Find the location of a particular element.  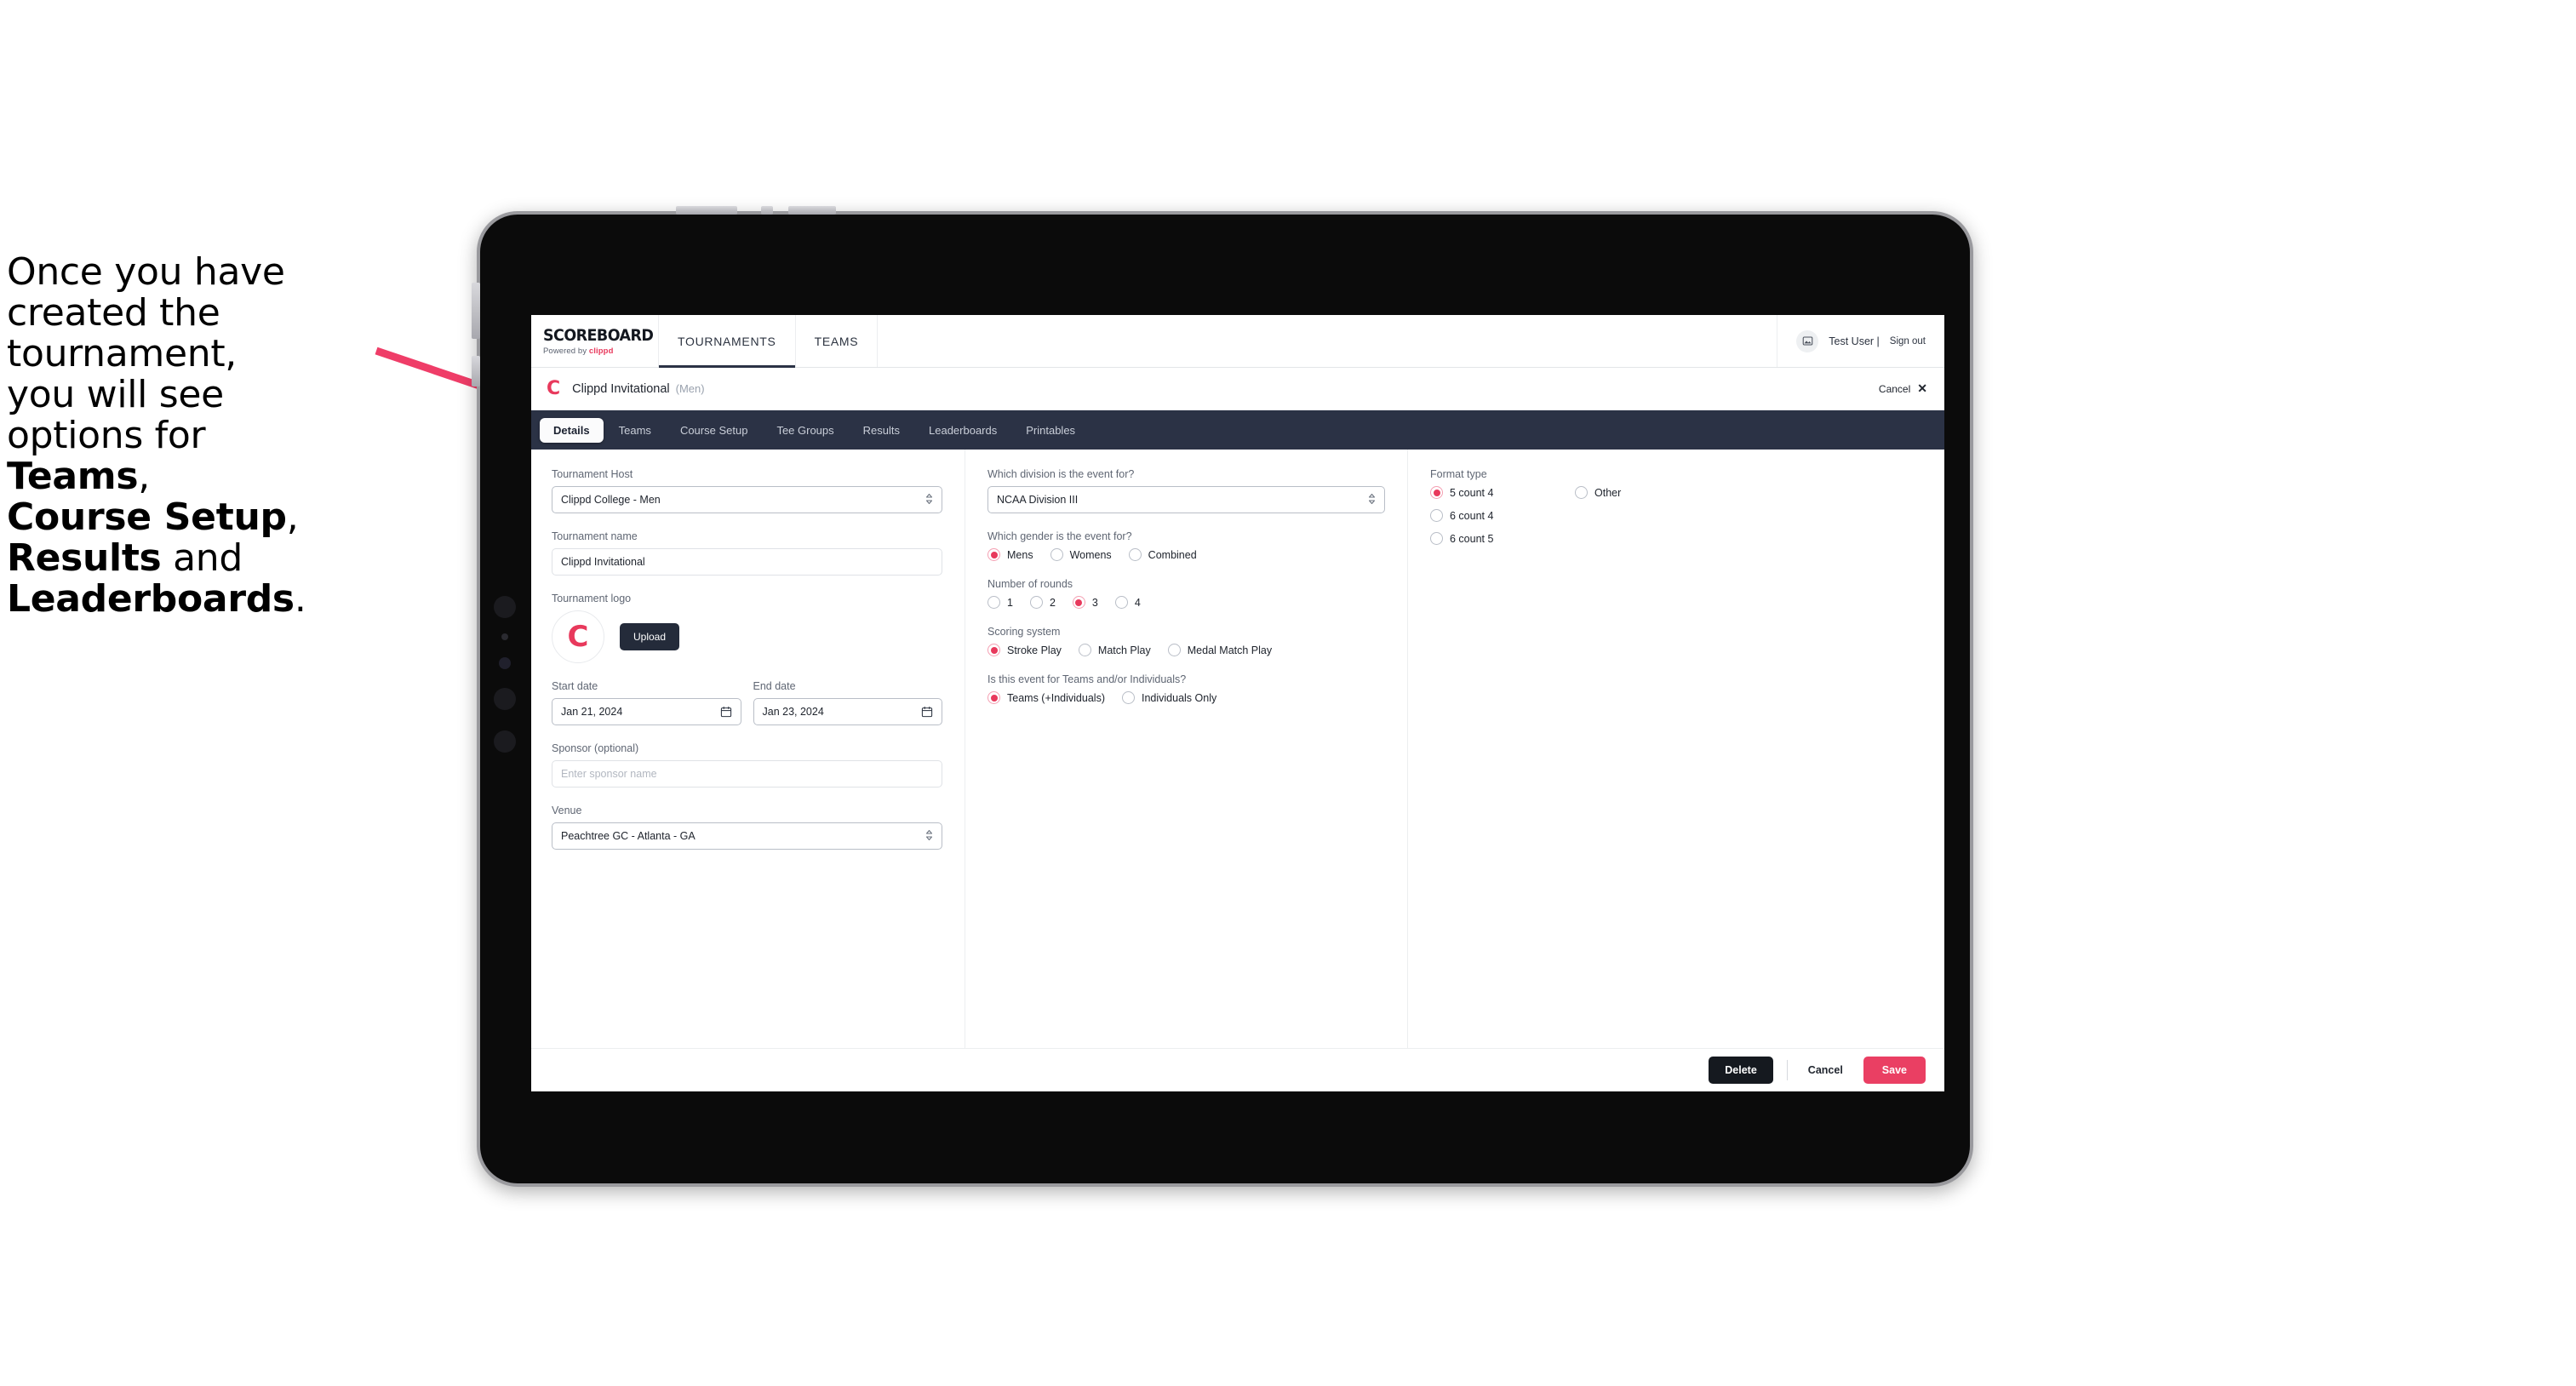

format-option-5-count-4-label: 5 count 4 is located at coordinates (1472, 492).